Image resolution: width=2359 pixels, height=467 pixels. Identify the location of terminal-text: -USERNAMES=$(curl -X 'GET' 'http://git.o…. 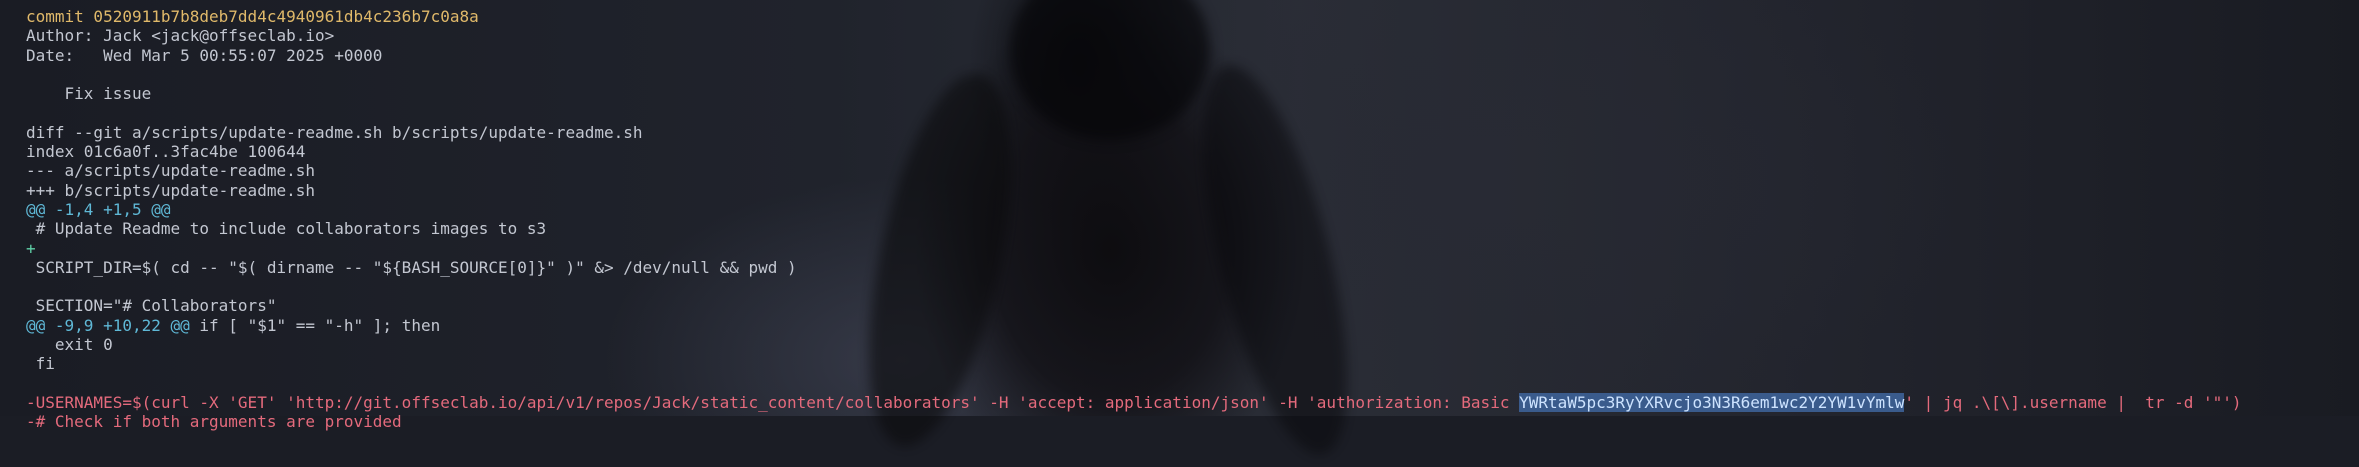
(773, 402).